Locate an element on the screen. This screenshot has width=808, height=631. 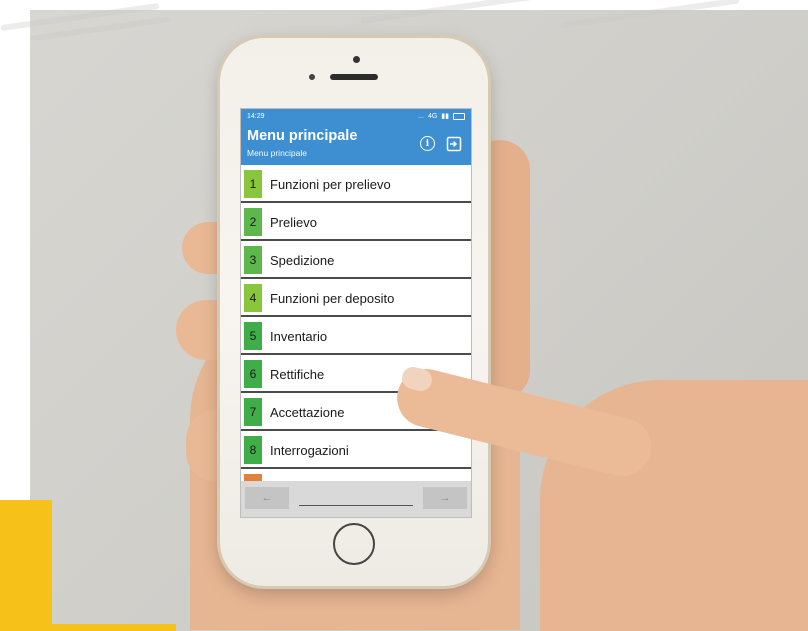
menu-item-5: 5 Inventario is located at coordinates (356, 337).